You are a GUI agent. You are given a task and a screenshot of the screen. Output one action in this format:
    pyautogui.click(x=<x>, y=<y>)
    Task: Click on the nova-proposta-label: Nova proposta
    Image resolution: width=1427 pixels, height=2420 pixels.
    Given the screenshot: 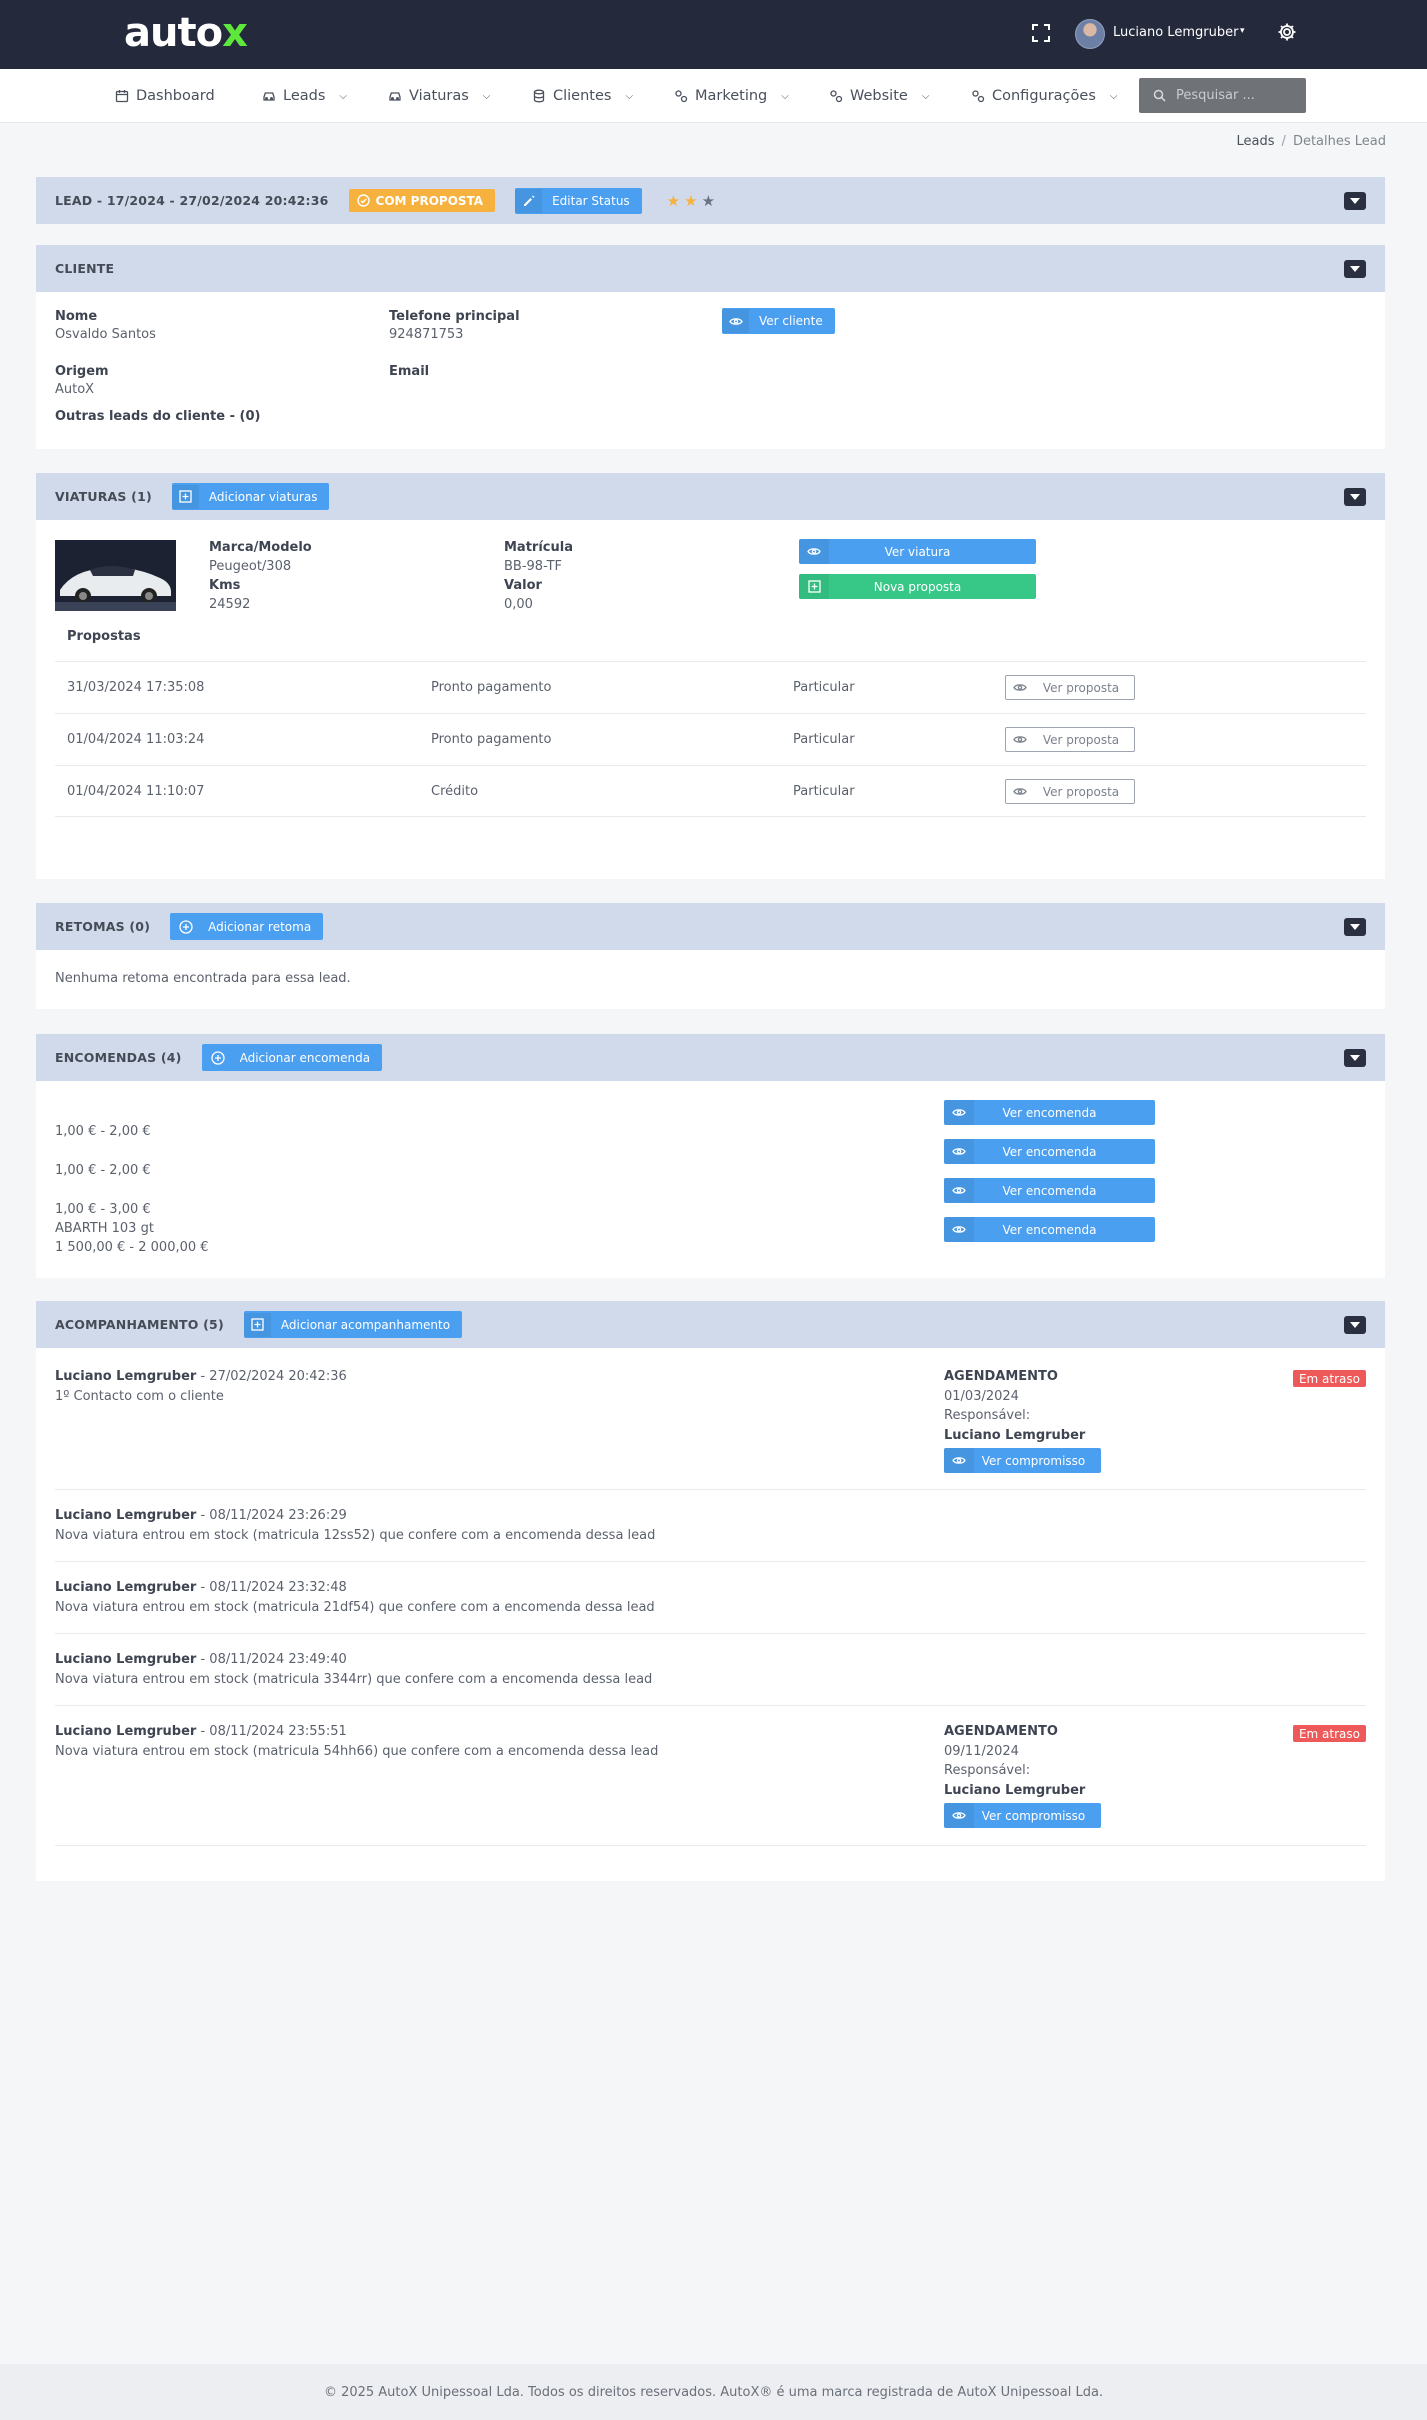 What is the action you would take?
    pyautogui.click(x=917, y=586)
    